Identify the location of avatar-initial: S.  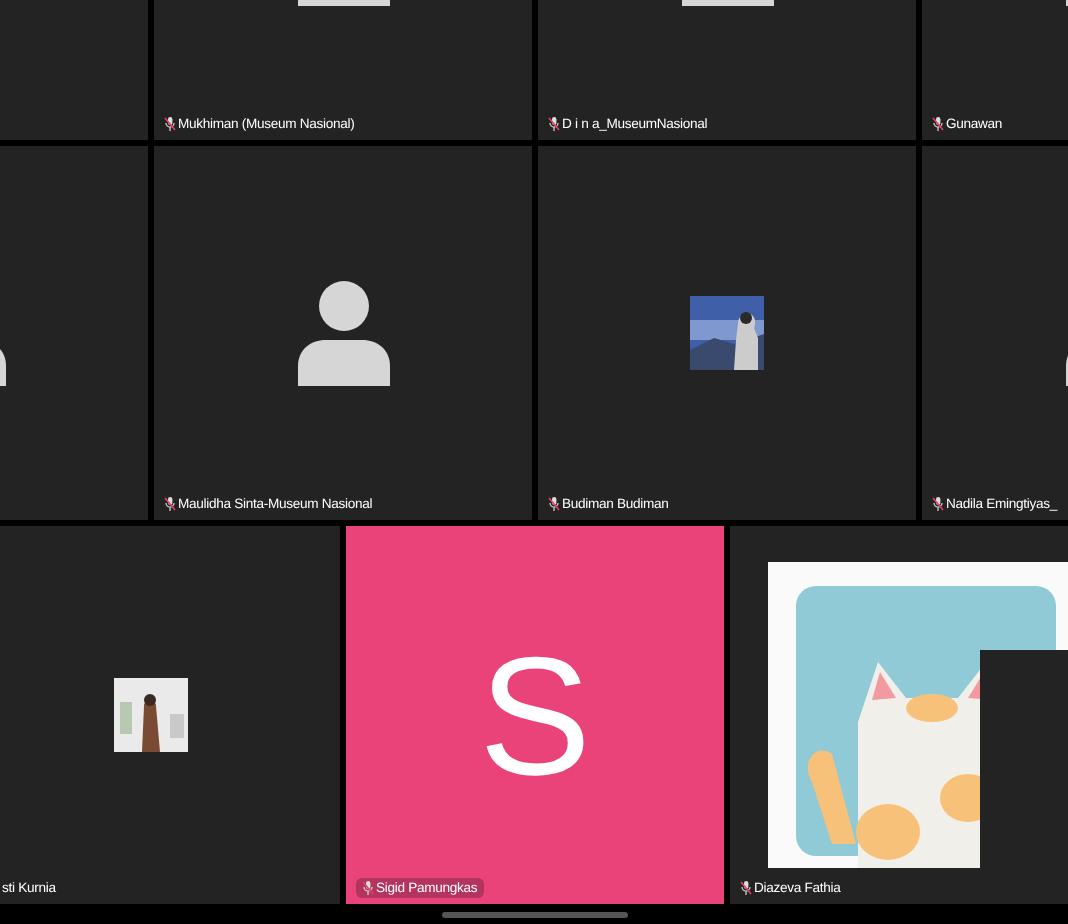
(535, 715).